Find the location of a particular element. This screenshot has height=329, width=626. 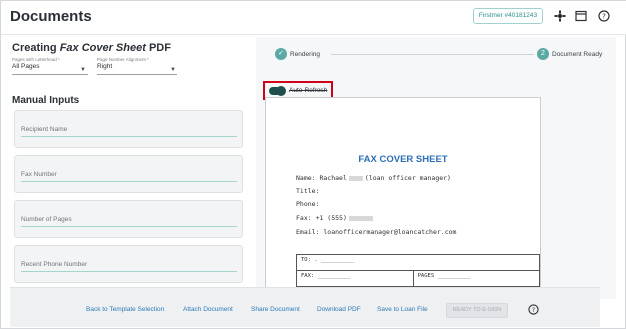

number-of-pages-placeholder: Number of Pages is located at coordinates (46, 219).